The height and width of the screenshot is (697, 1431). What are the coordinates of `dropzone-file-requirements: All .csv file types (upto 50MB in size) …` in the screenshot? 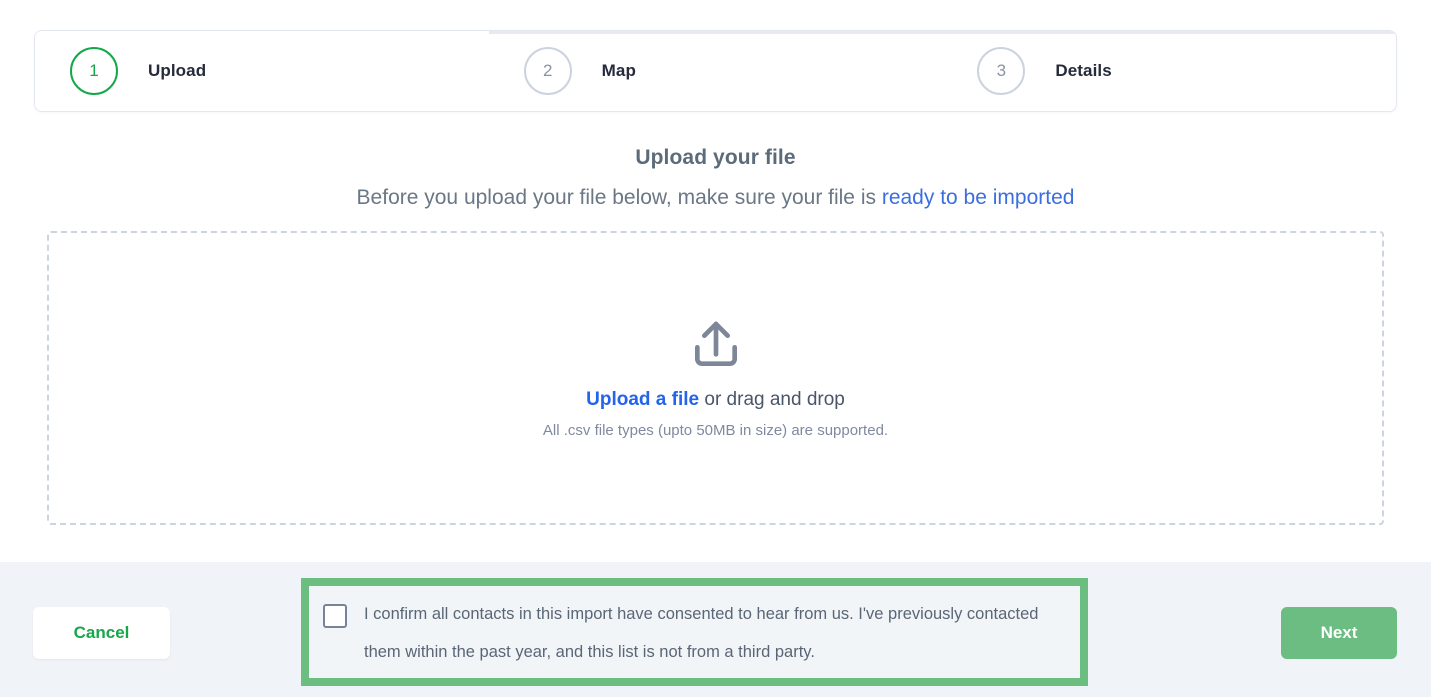 It's located at (715, 430).